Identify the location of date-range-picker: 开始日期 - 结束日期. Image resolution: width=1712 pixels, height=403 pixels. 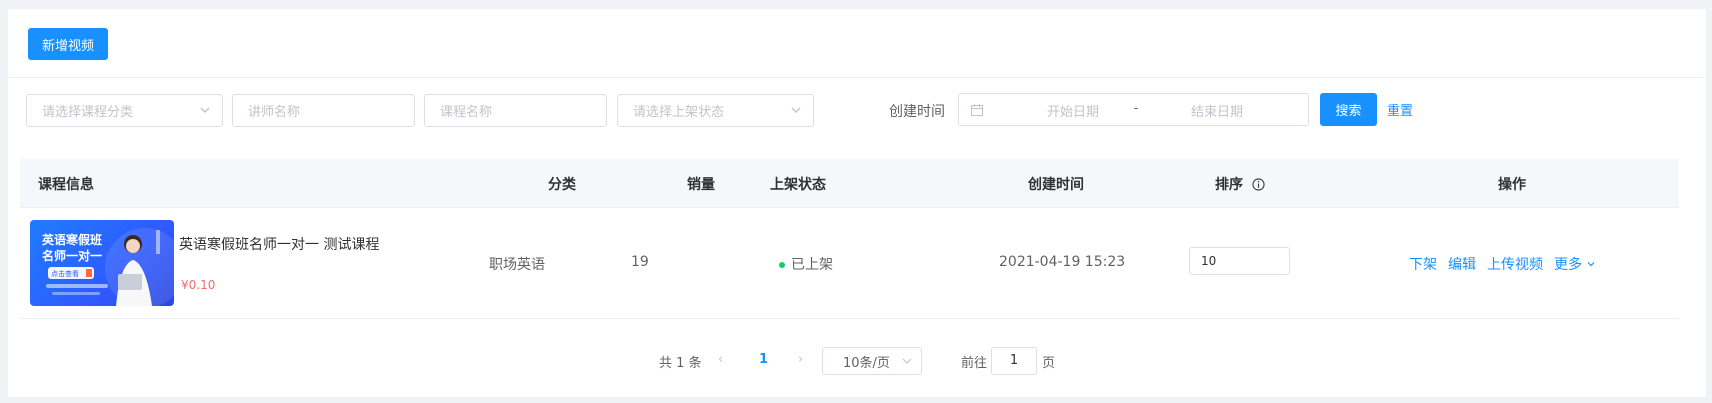
(1133, 109).